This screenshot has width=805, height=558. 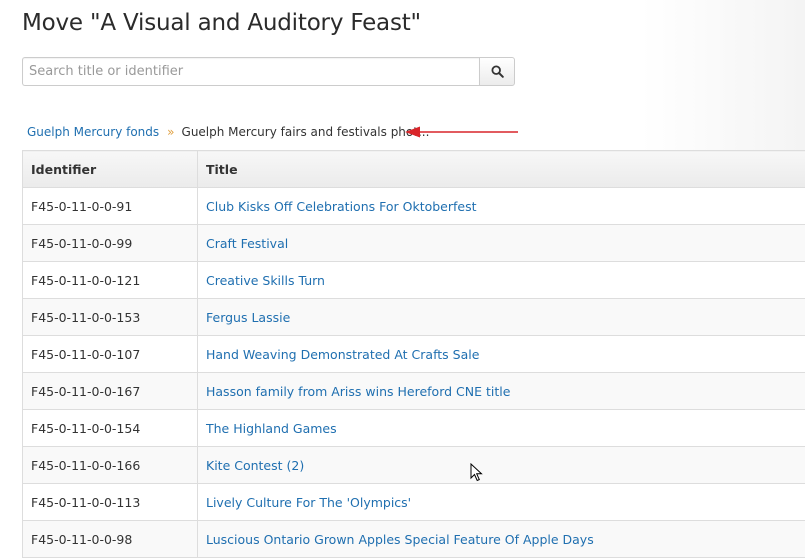 What do you see at coordinates (501, 428) in the screenshot?
I see `title-cell: The Highland Games` at bounding box center [501, 428].